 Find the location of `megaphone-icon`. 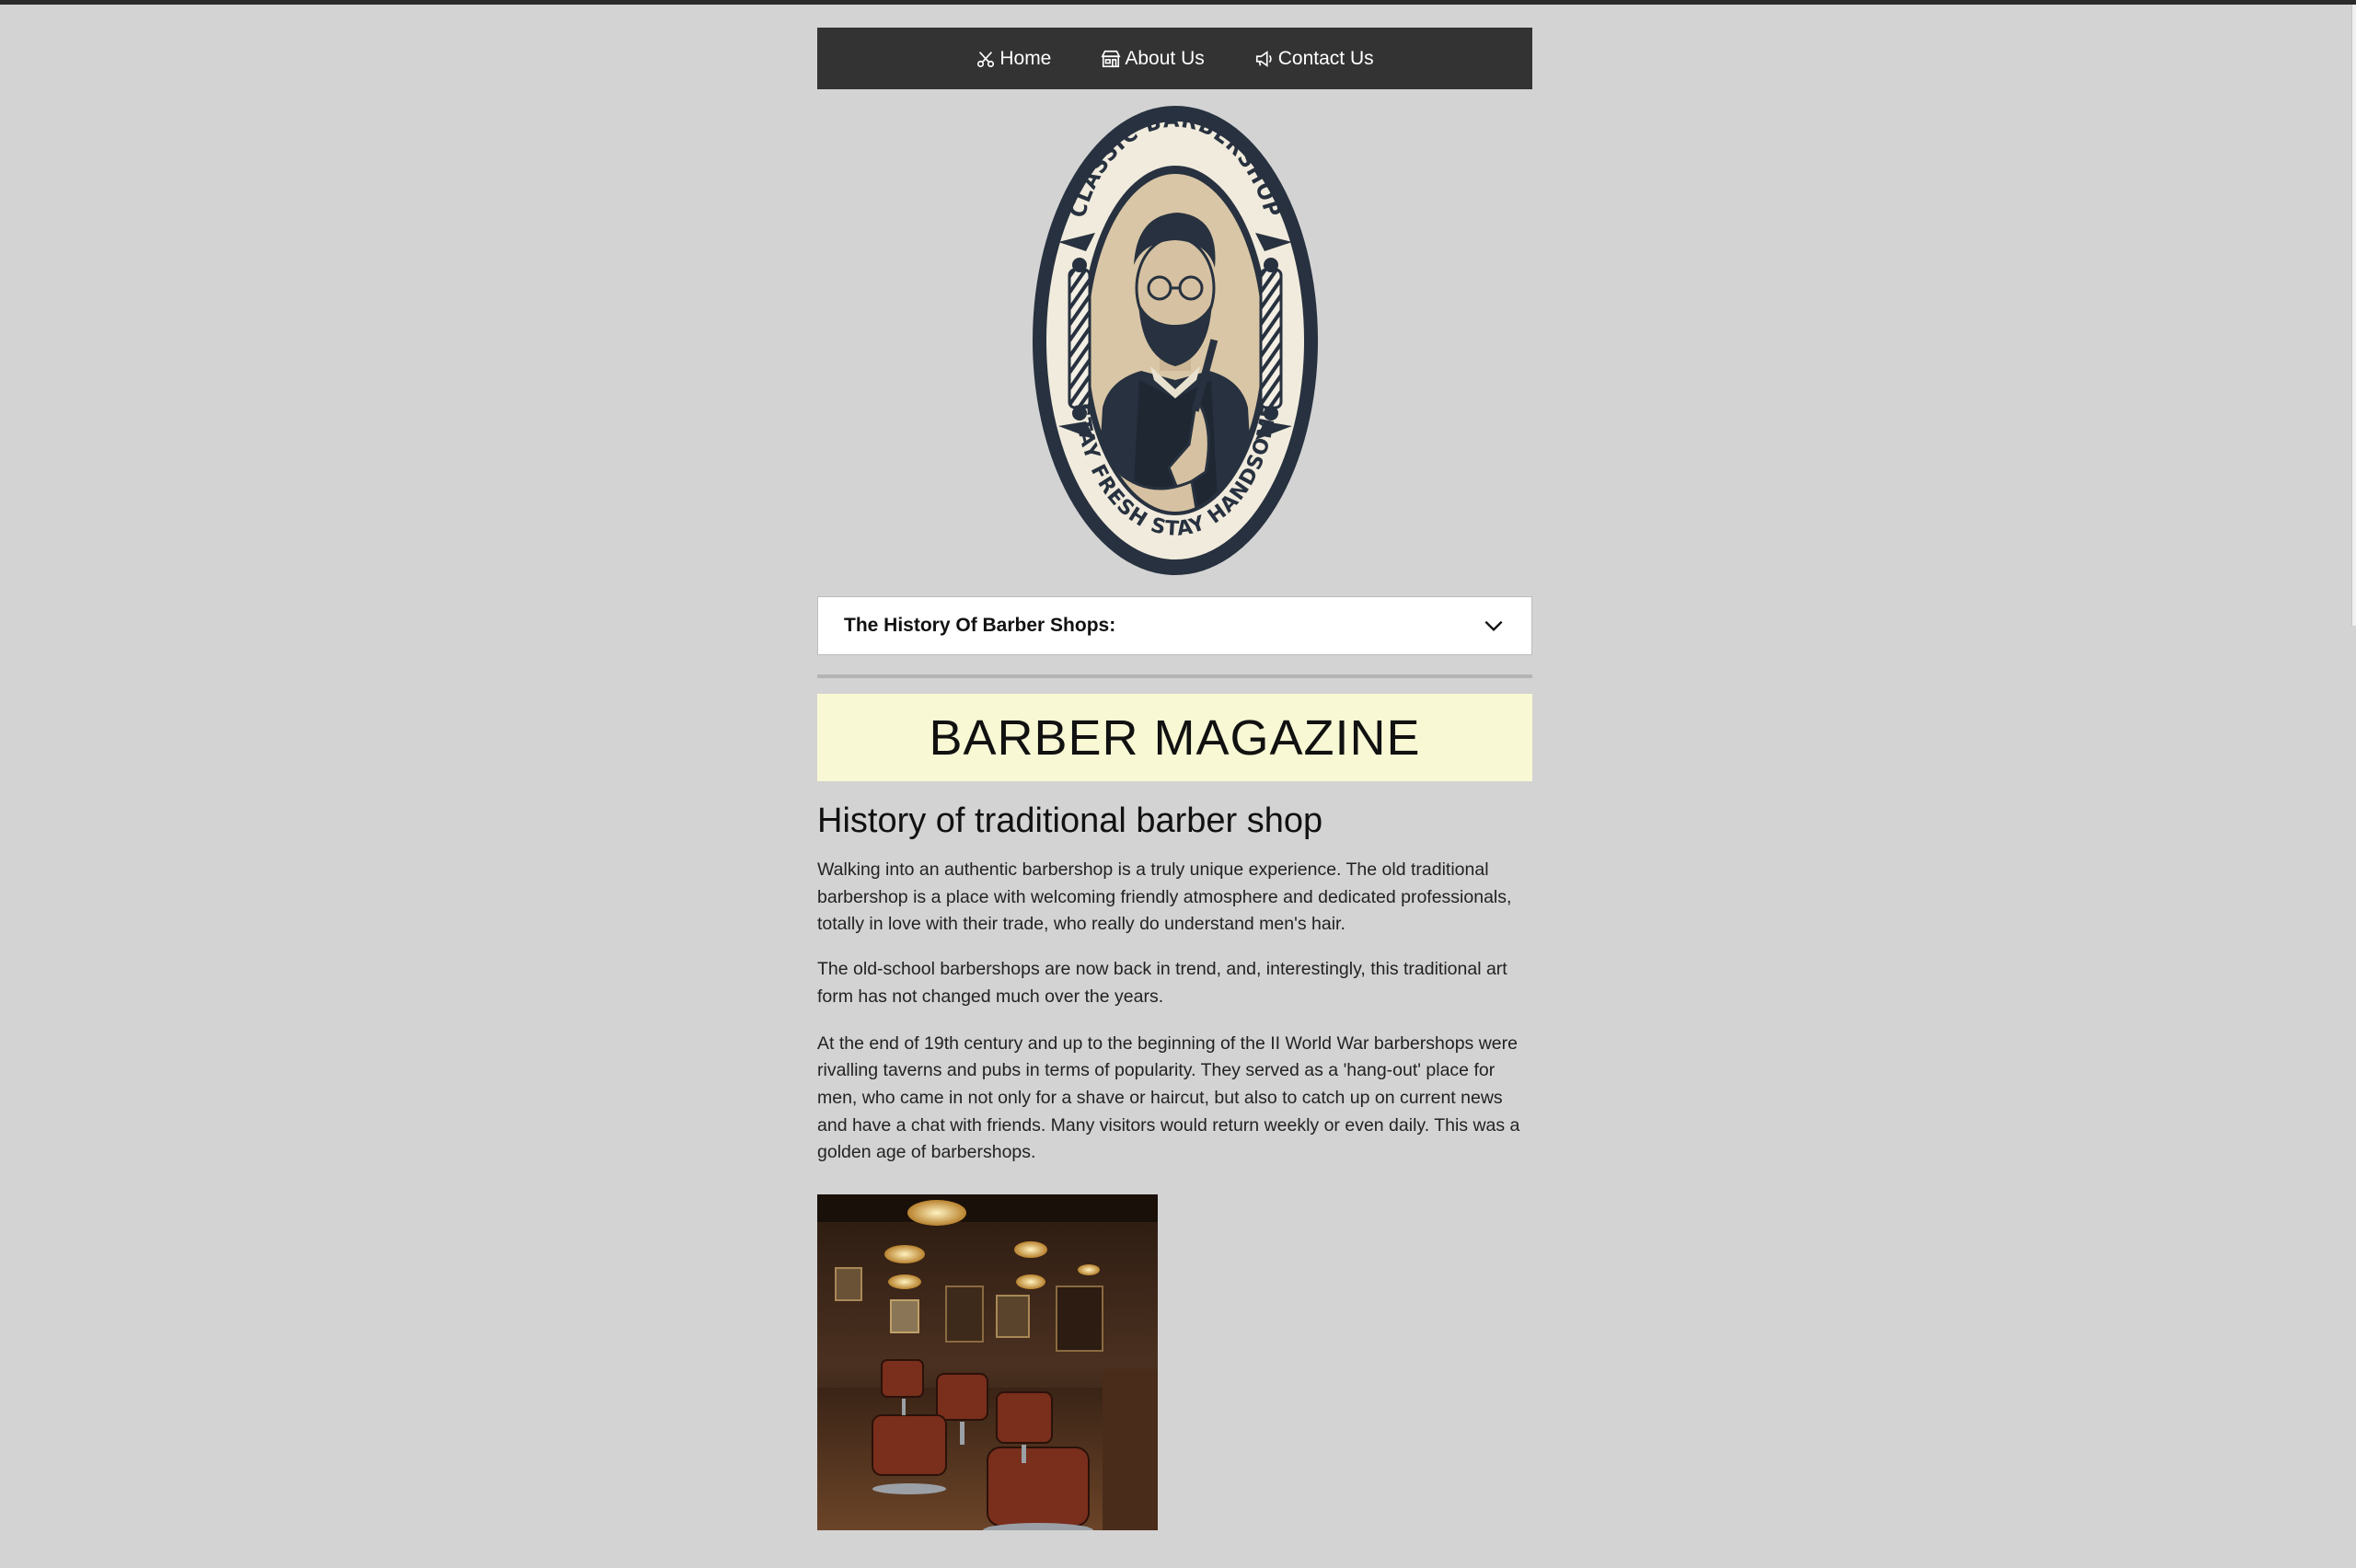

megaphone-icon is located at coordinates (1263, 58).